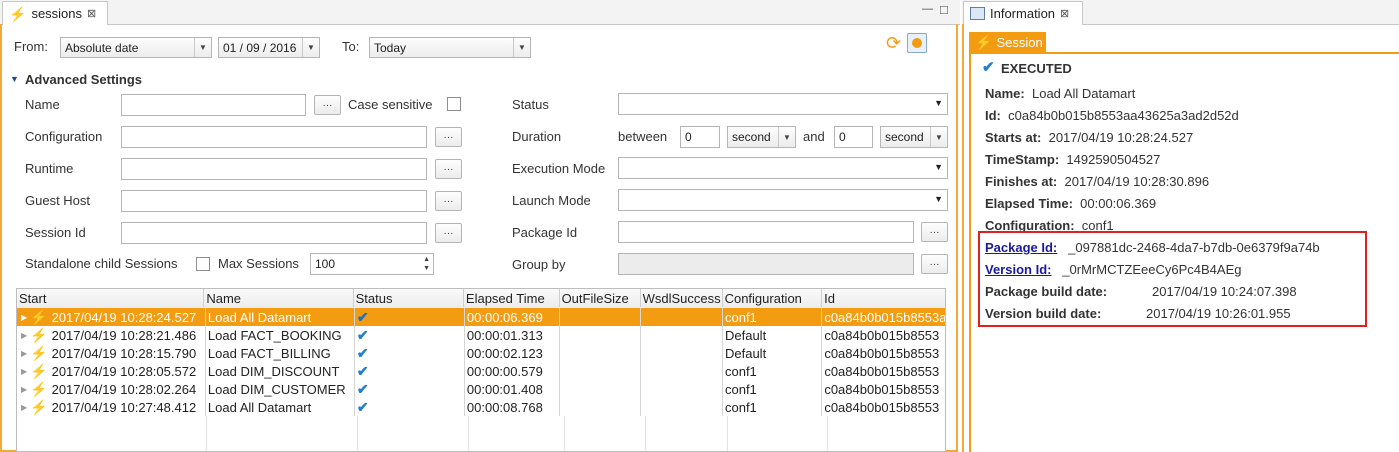  Describe the element at coordinates (783, 200) in the screenshot. I see `launch-mode-select: ▼` at that location.